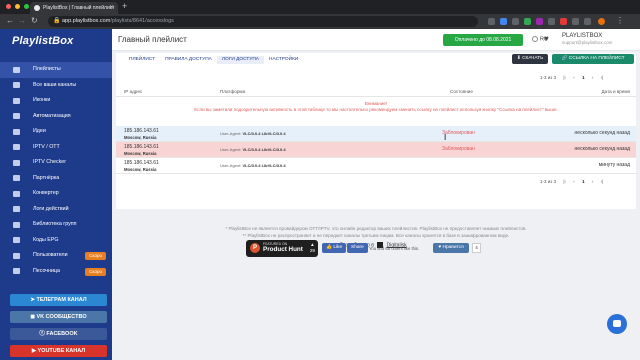 This screenshot has width=640, height=360. Describe the element at coordinates (58, 317) in the screenshot. I see `vk-community-button: ◼ VK СООБЩЕСТВО` at that location.